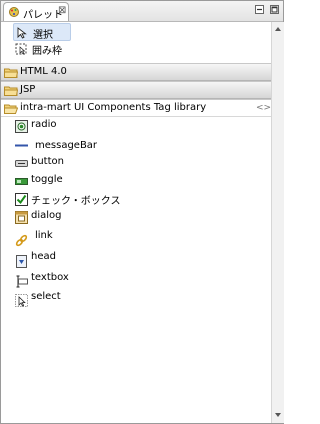  Describe the element at coordinates (136, 90) in the screenshot. I see `drawer-jsp: JSP` at that location.